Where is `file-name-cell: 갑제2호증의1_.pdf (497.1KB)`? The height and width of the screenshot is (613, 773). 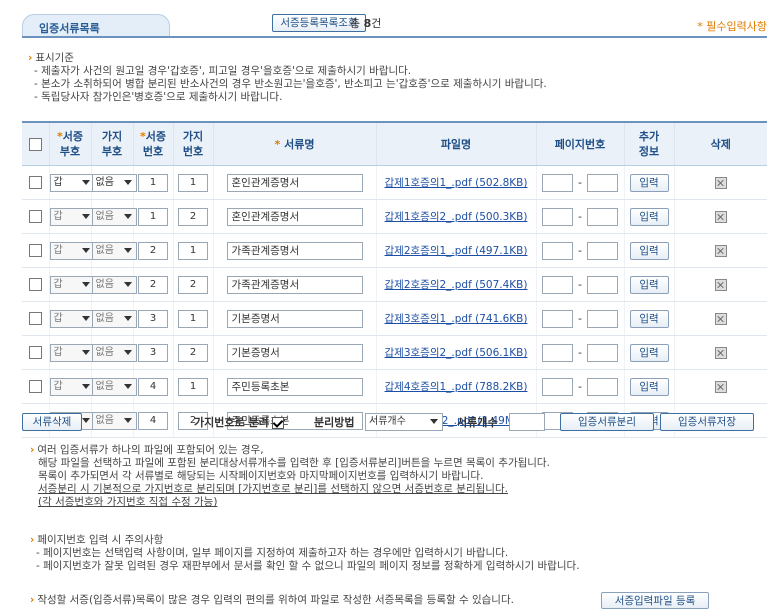 file-name-cell: 갑제2호증의1_.pdf (497.1KB) is located at coordinates (455, 250).